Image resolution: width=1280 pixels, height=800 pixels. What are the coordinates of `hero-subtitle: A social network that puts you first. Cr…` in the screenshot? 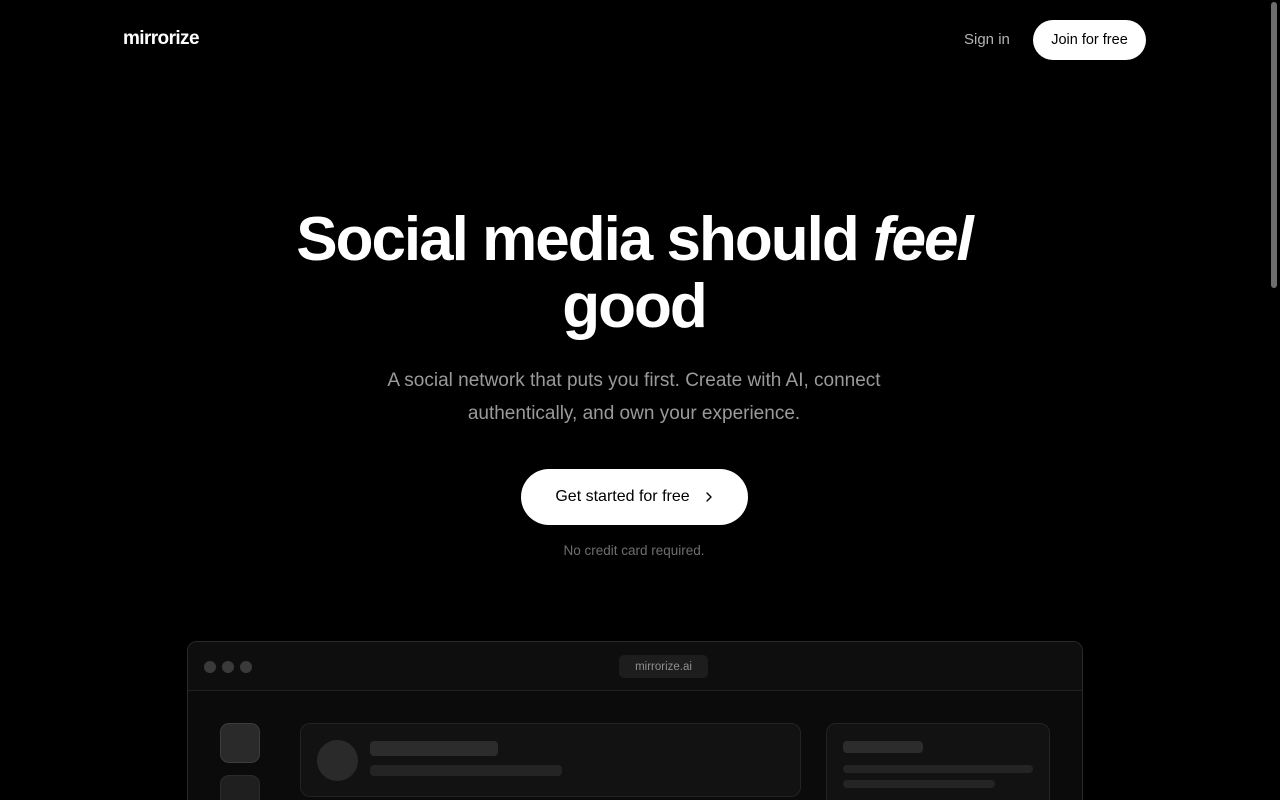 It's located at (634, 397).